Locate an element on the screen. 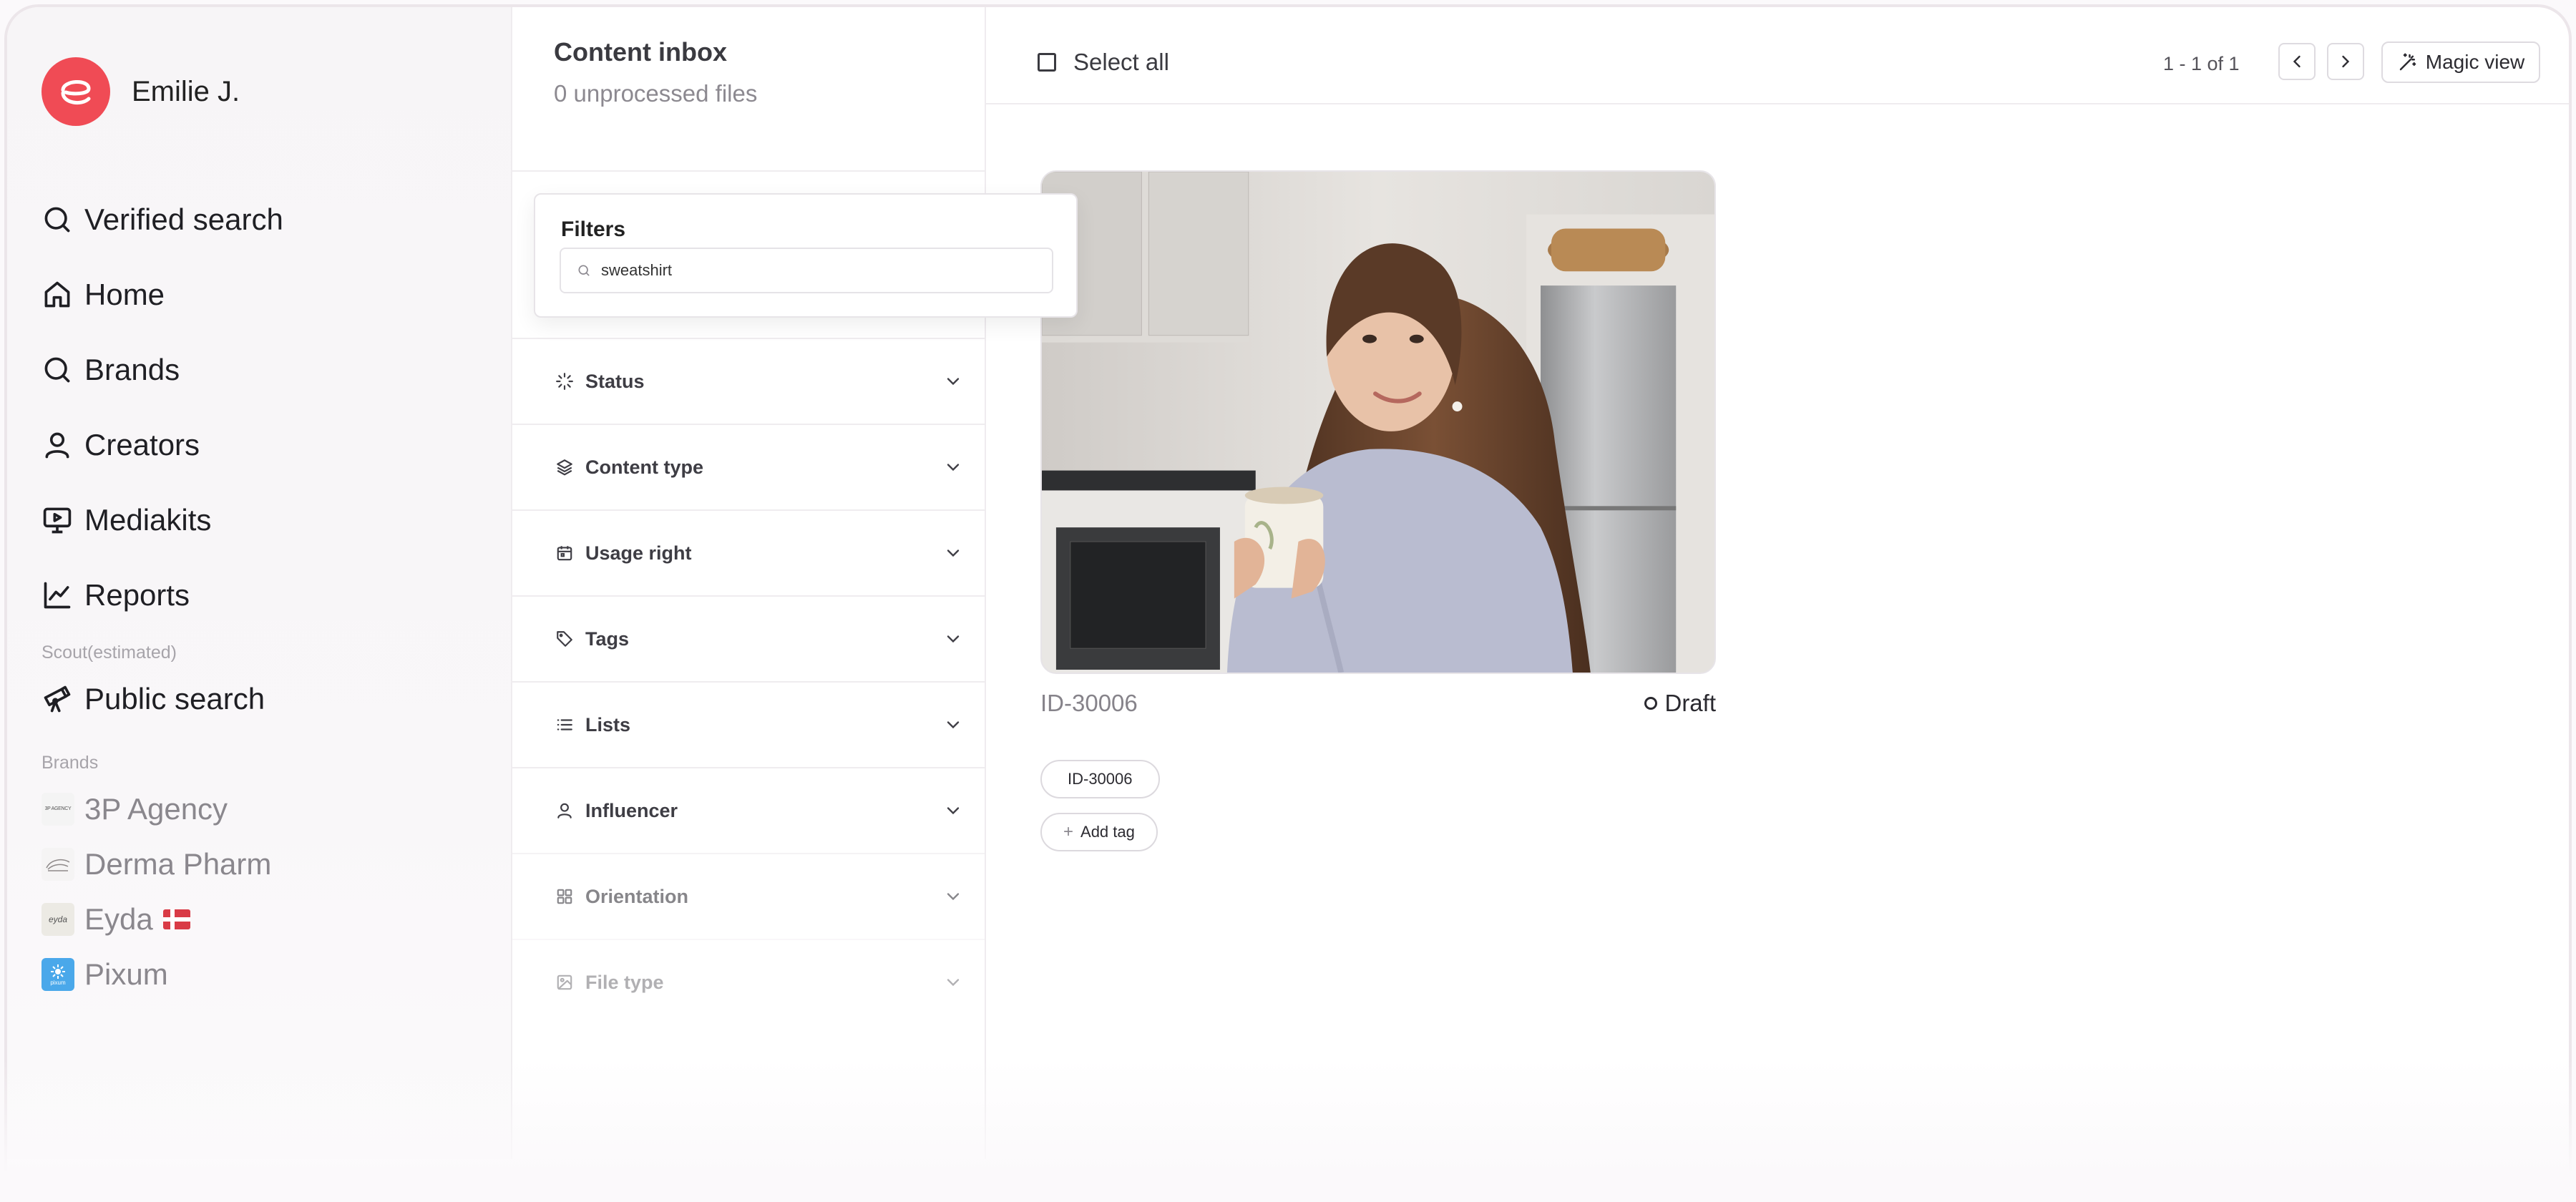 This screenshot has width=2576, height=1202. content-id: ID-30006 is located at coordinates (1089, 703).